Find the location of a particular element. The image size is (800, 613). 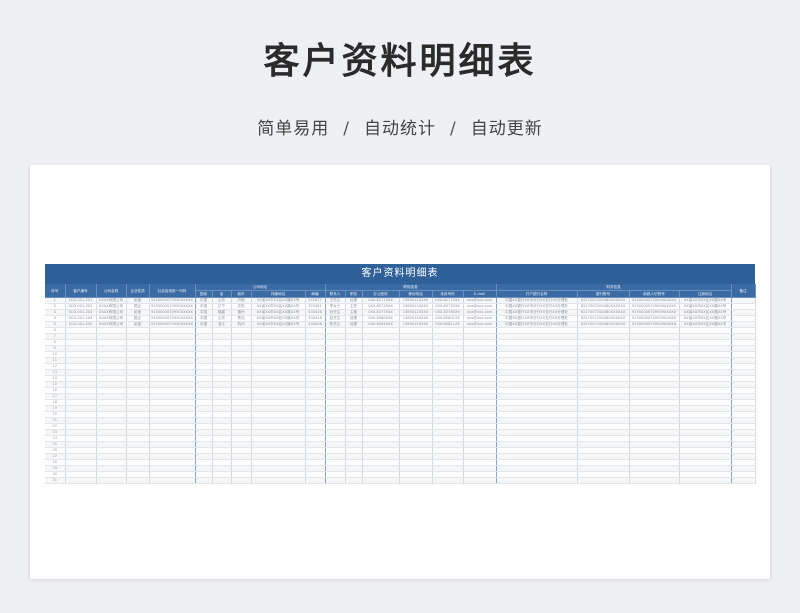

col-header-credit-code: 社会信用统一代码 is located at coordinates (172, 291).